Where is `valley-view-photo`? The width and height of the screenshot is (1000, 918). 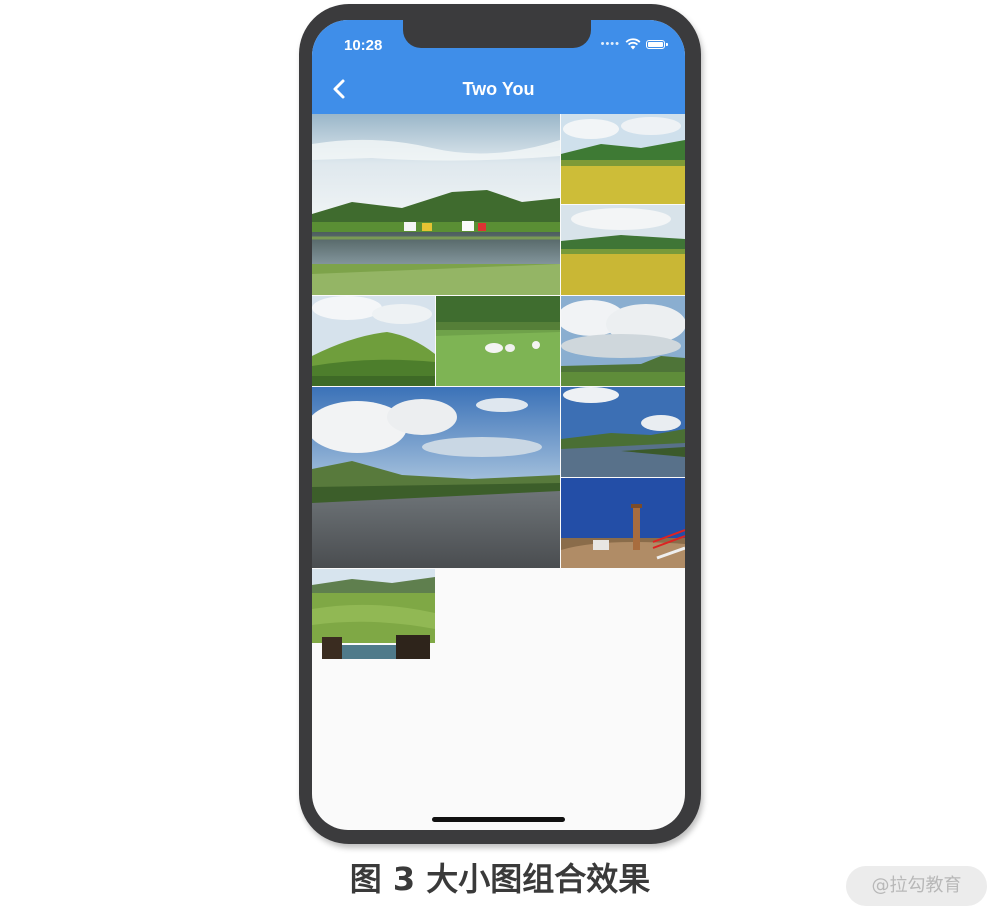
valley-view-photo is located at coordinates (373, 614).